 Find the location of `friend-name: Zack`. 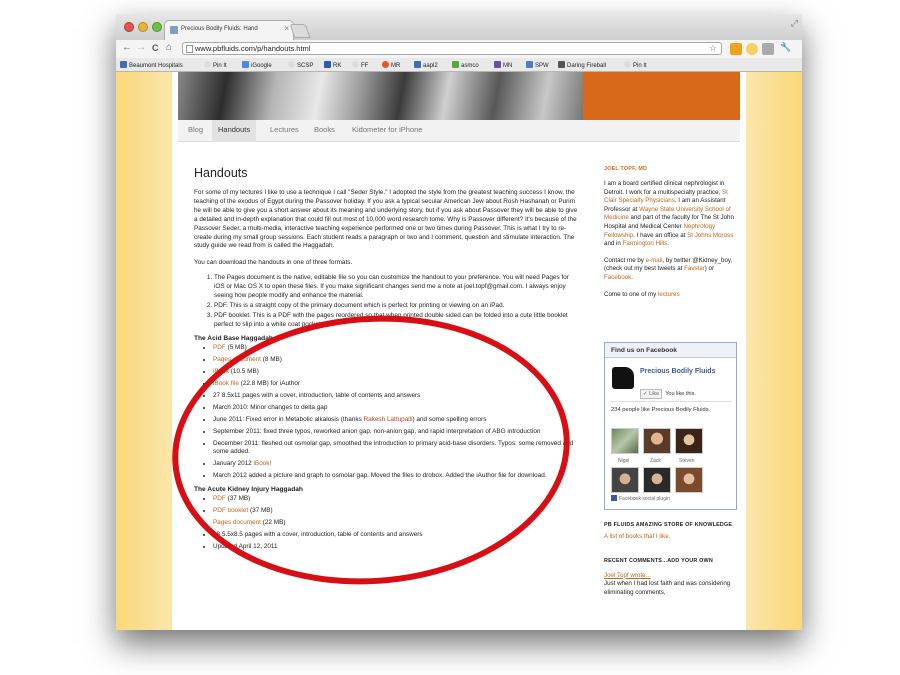

friend-name: Zack is located at coordinates (655, 461).